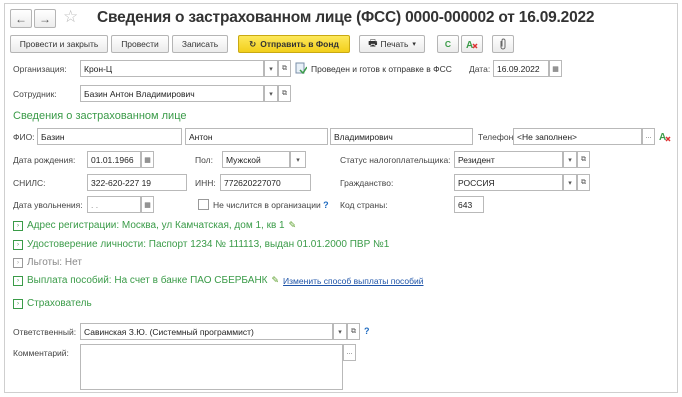  I want to click on citizenship-dropdown-button: ▾, so click(570, 182).